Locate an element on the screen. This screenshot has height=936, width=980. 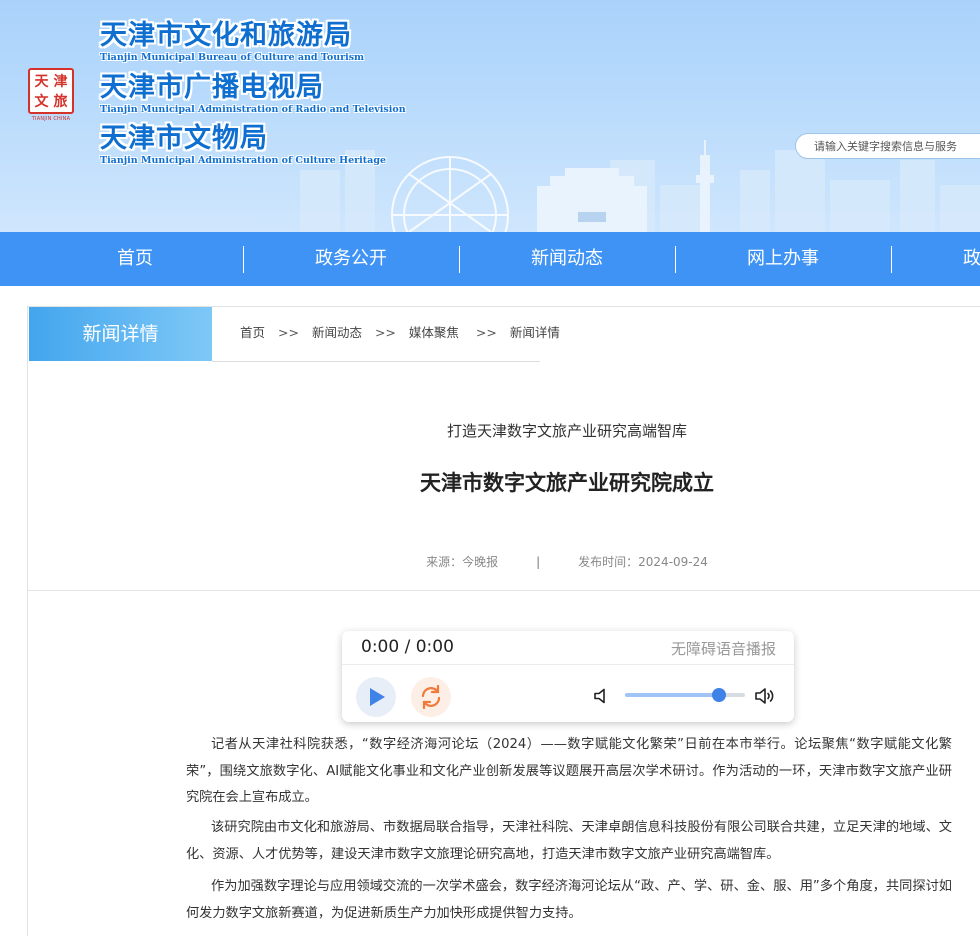
breadcrumb-current: 新闻详情 is located at coordinates (534, 332).